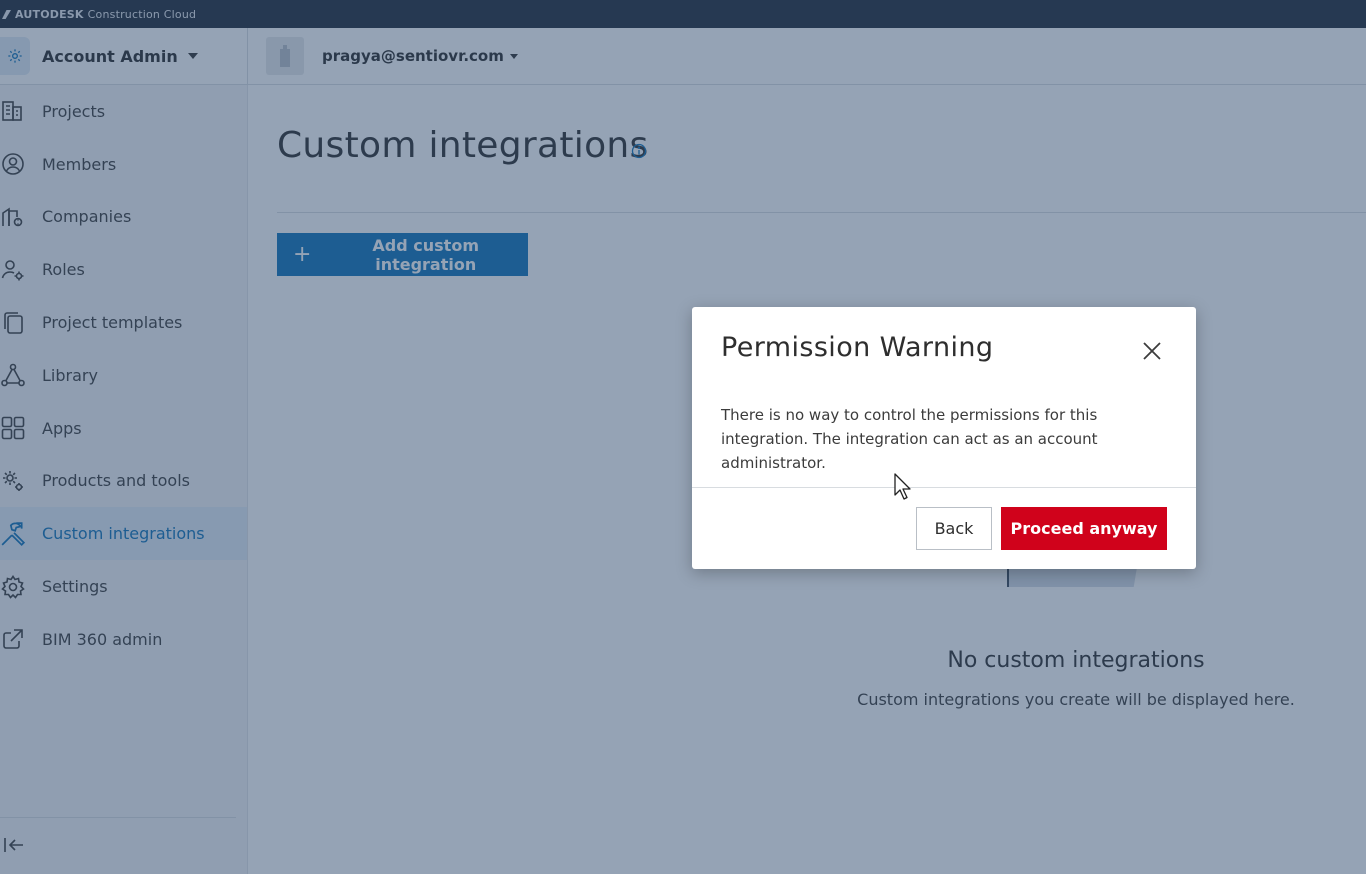  I want to click on proceed-anyway-button: Proceed anyway, so click(1084, 528).